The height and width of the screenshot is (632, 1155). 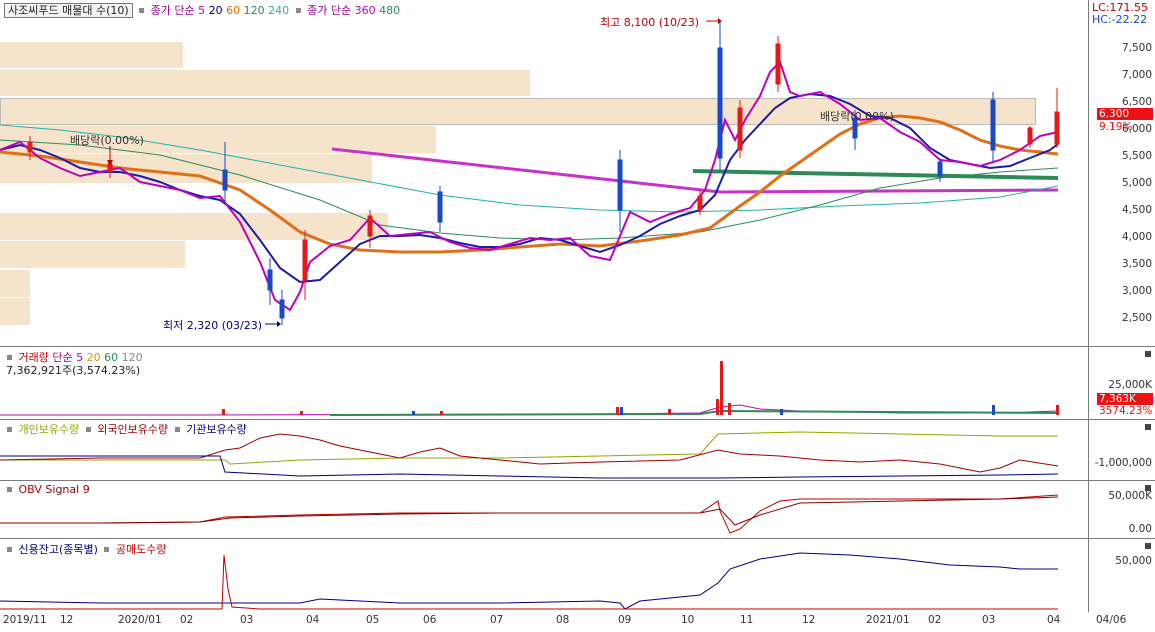 I want to click on x-tick: 08, so click(x=563, y=620).